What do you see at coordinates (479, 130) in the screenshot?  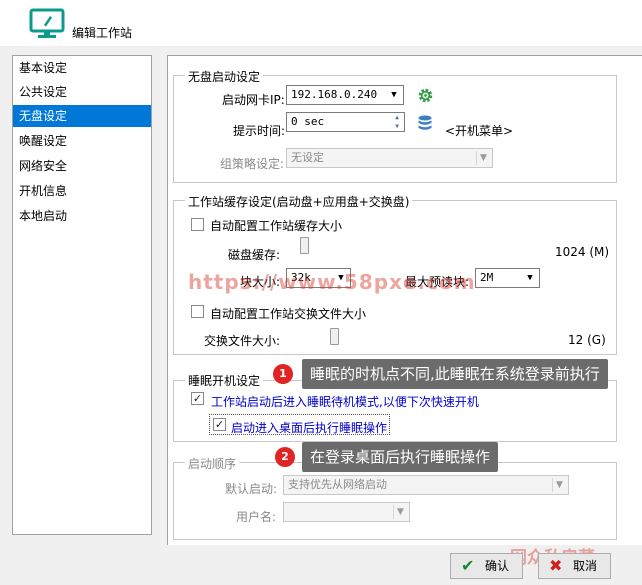 I see `boot-menu-link: <开机菜单>` at bounding box center [479, 130].